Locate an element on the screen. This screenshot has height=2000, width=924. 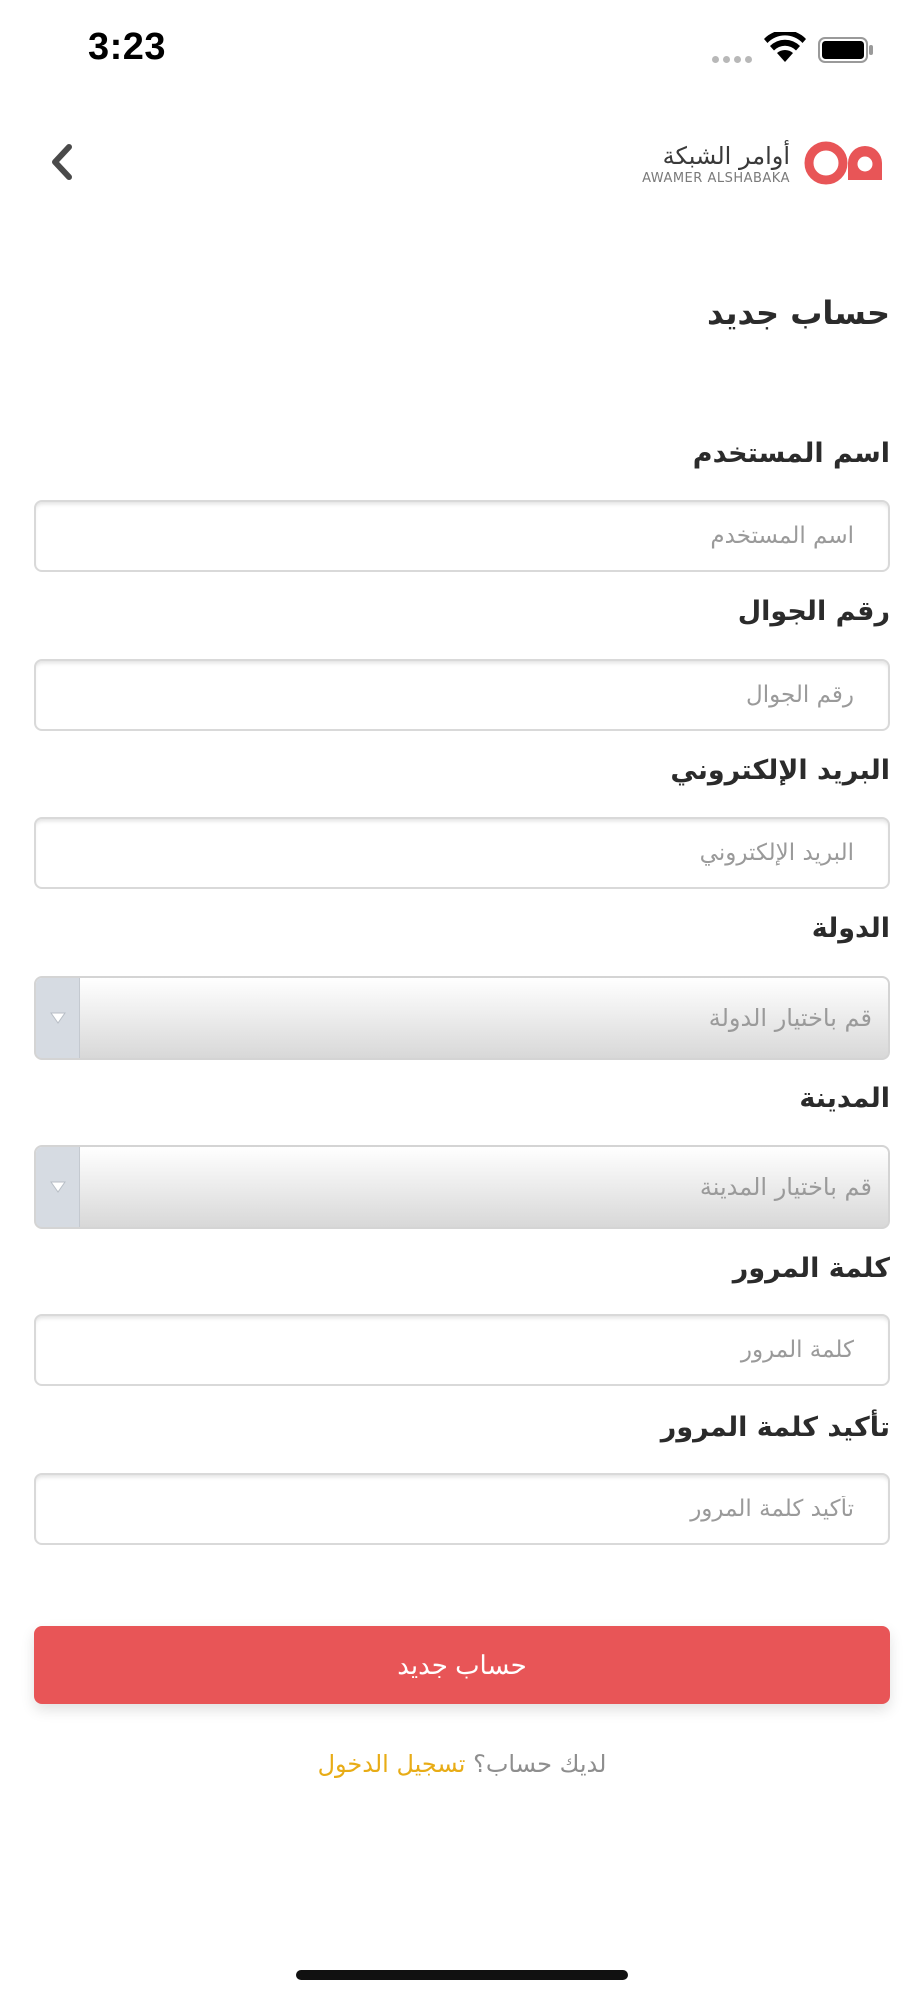
email-label: البريد الإلكتروني is located at coordinates (780, 770).